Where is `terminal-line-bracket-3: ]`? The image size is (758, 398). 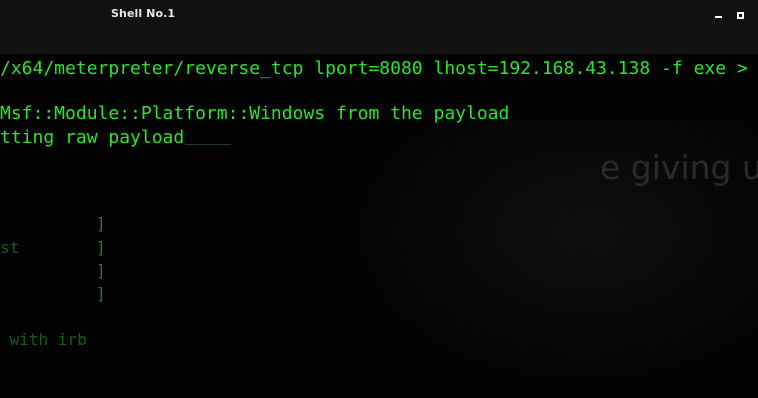
terminal-line-bracket-3: ] is located at coordinates (101, 270).